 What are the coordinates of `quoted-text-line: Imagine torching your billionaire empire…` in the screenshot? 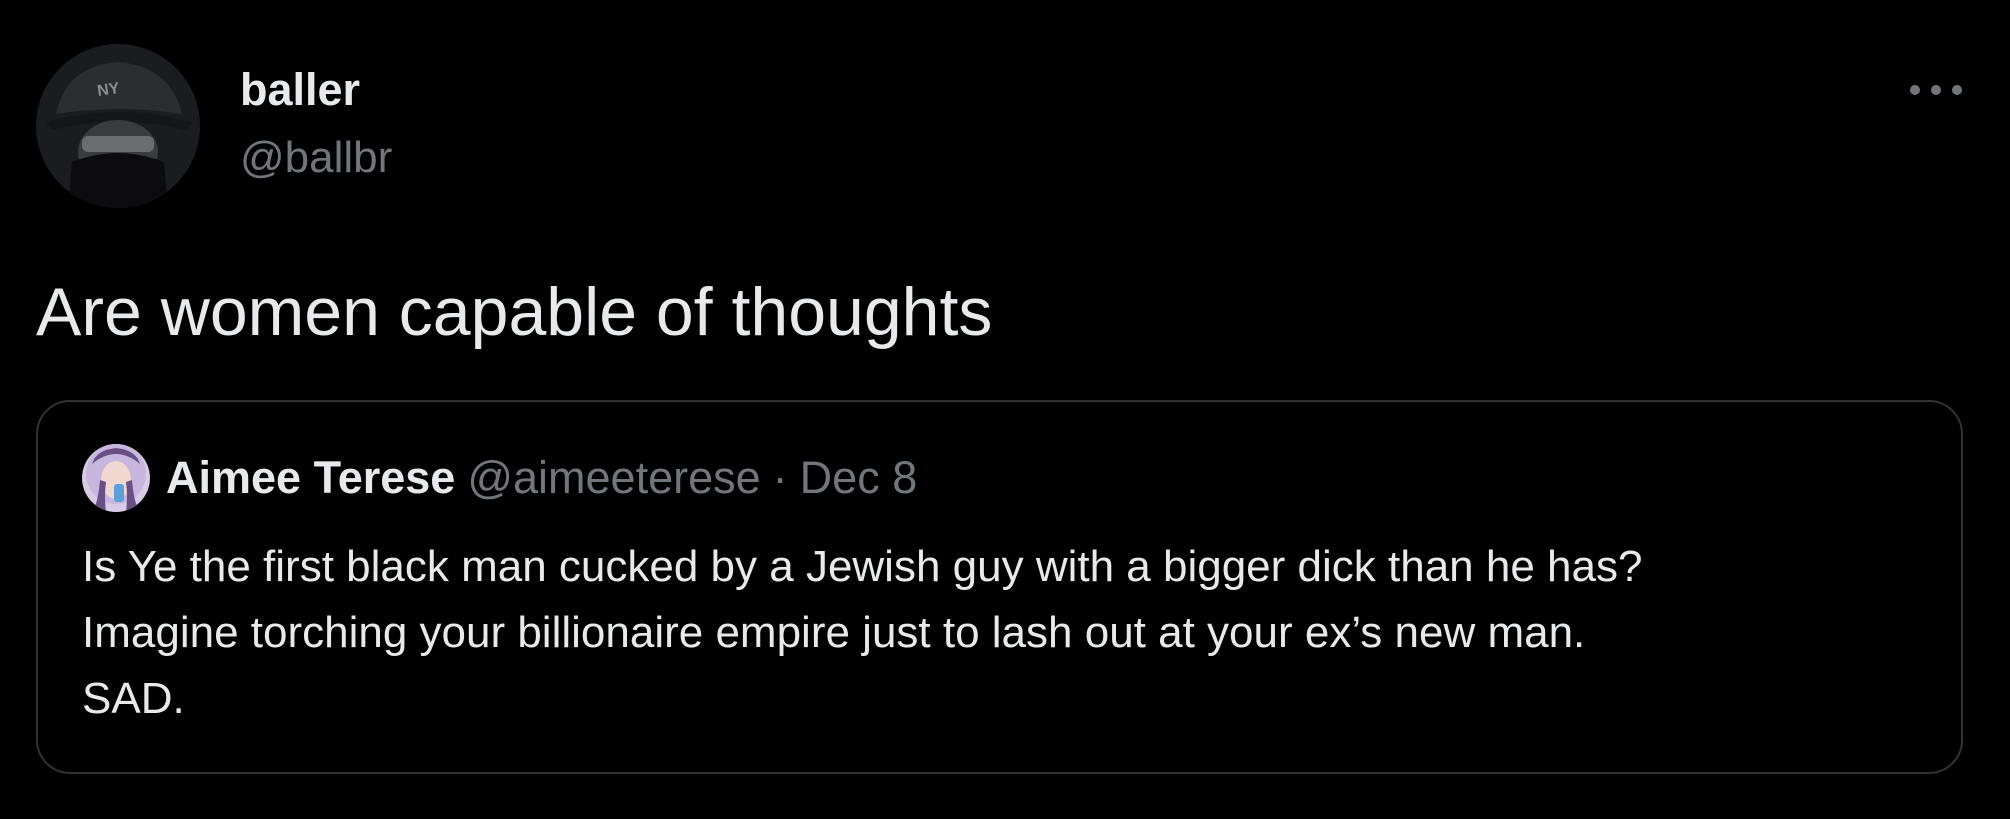 It's located at (834, 632).